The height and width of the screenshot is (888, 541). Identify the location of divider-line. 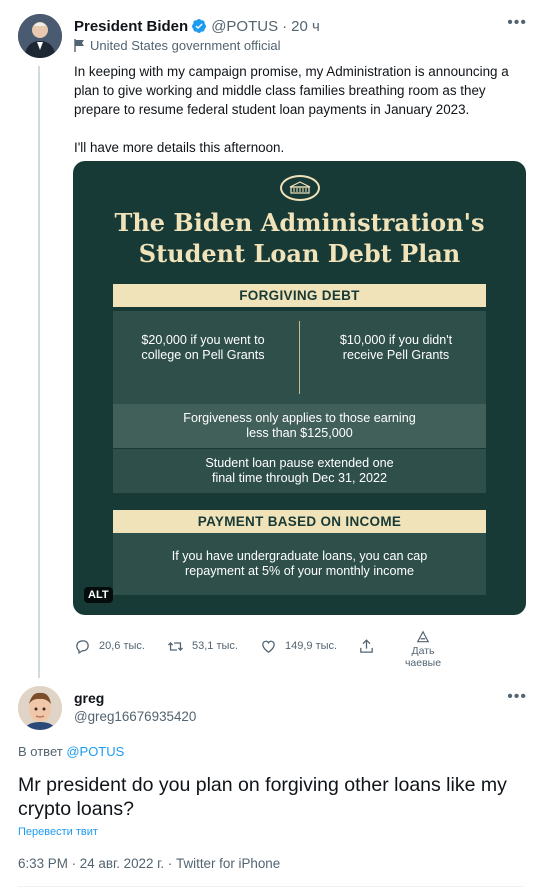
(270, 886).